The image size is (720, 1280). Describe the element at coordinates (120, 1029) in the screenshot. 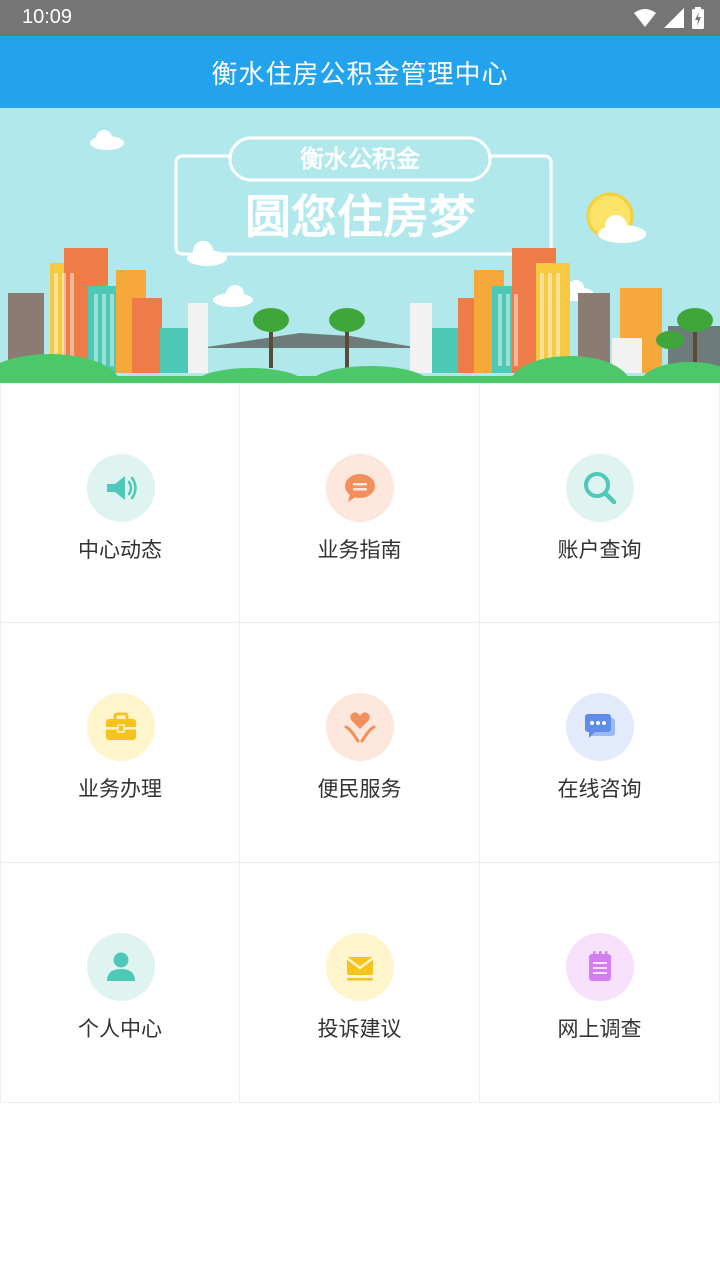

I see `menu-item-label: 个人中心` at that location.